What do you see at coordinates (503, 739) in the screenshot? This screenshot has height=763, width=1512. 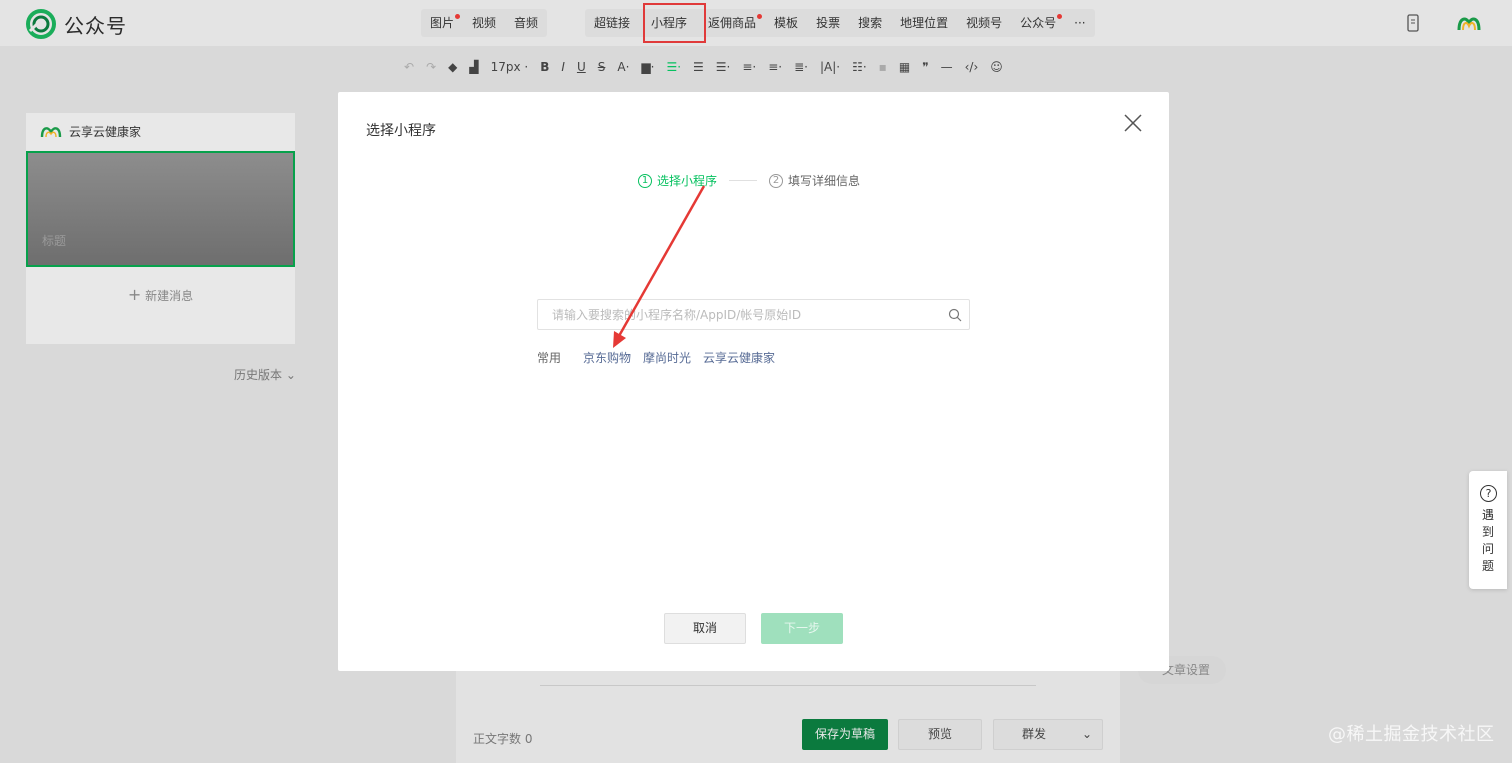 I see `word-count: 正文字数 0` at bounding box center [503, 739].